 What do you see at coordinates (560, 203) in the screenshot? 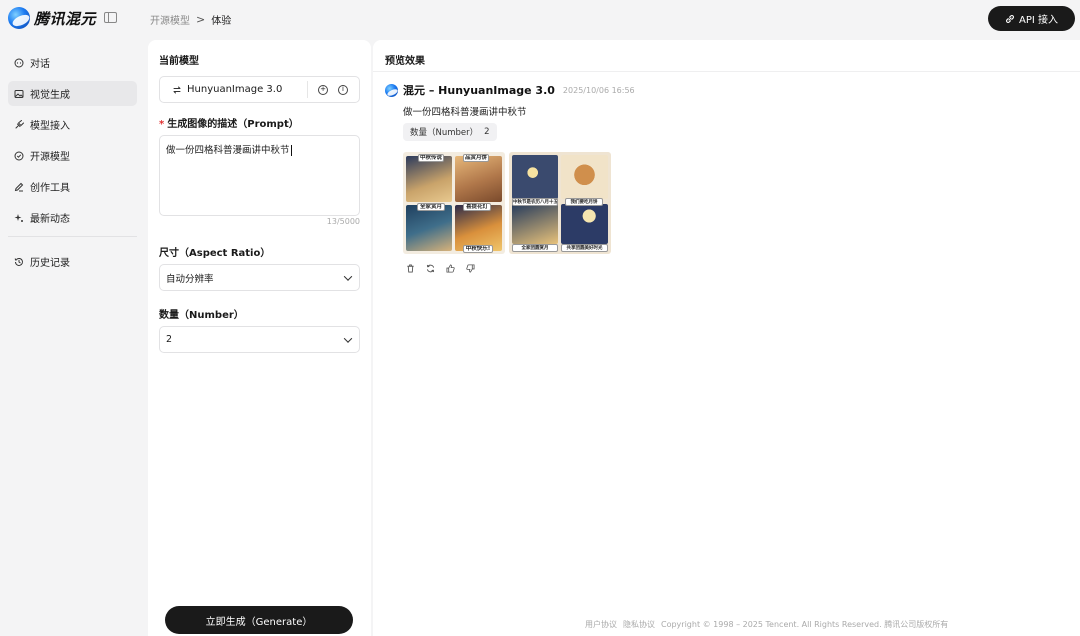
I see `generated-image-2: 中秋节是农历八月十五 我们要吃月饼 全家团圆赏月 共享团圆美好时光` at bounding box center [560, 203].